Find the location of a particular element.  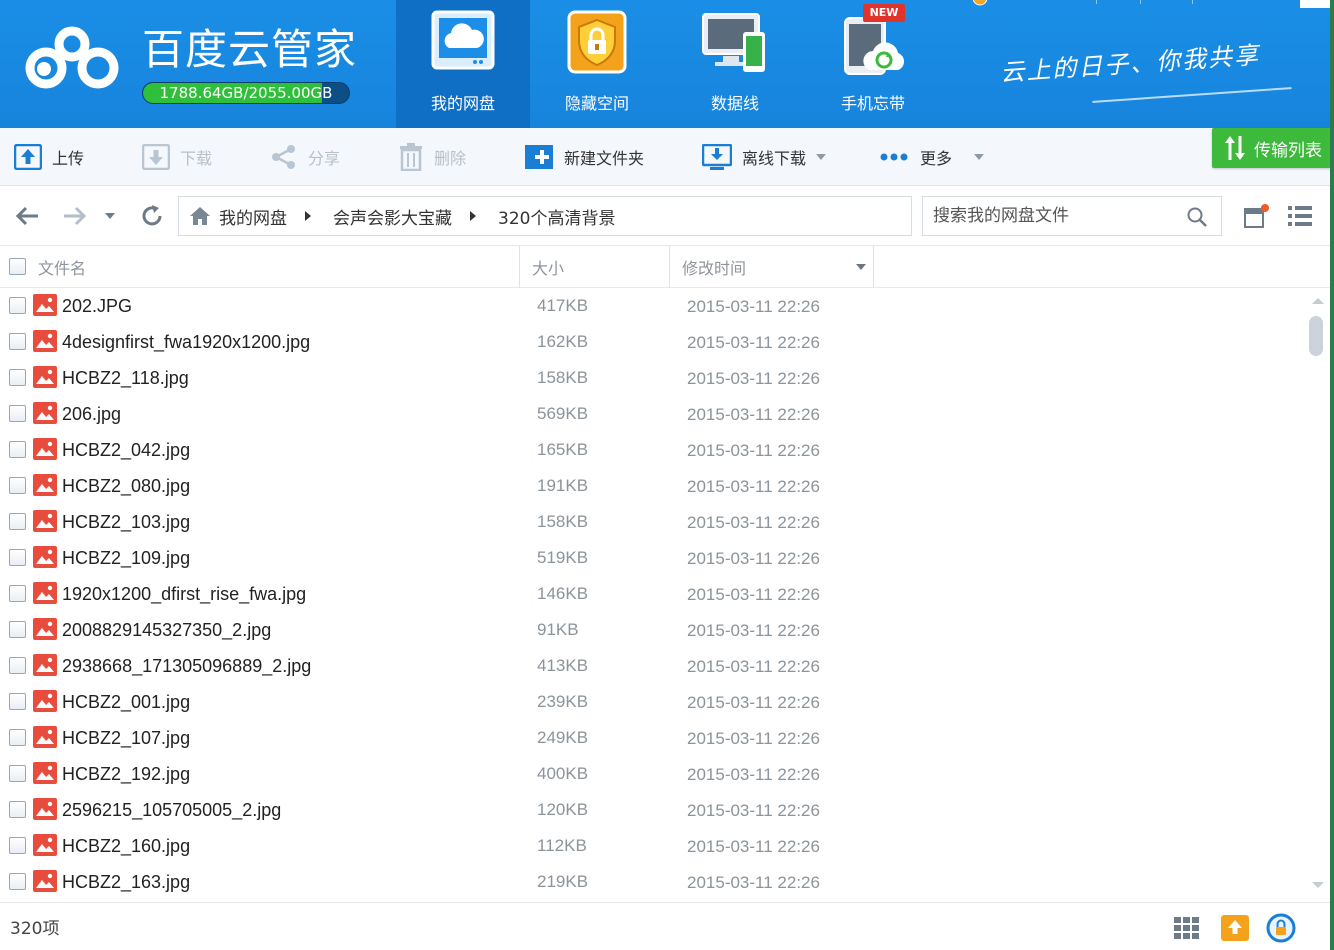

file-name: 2596215_105705005_2.jpg is located at coordinates (171, 810).